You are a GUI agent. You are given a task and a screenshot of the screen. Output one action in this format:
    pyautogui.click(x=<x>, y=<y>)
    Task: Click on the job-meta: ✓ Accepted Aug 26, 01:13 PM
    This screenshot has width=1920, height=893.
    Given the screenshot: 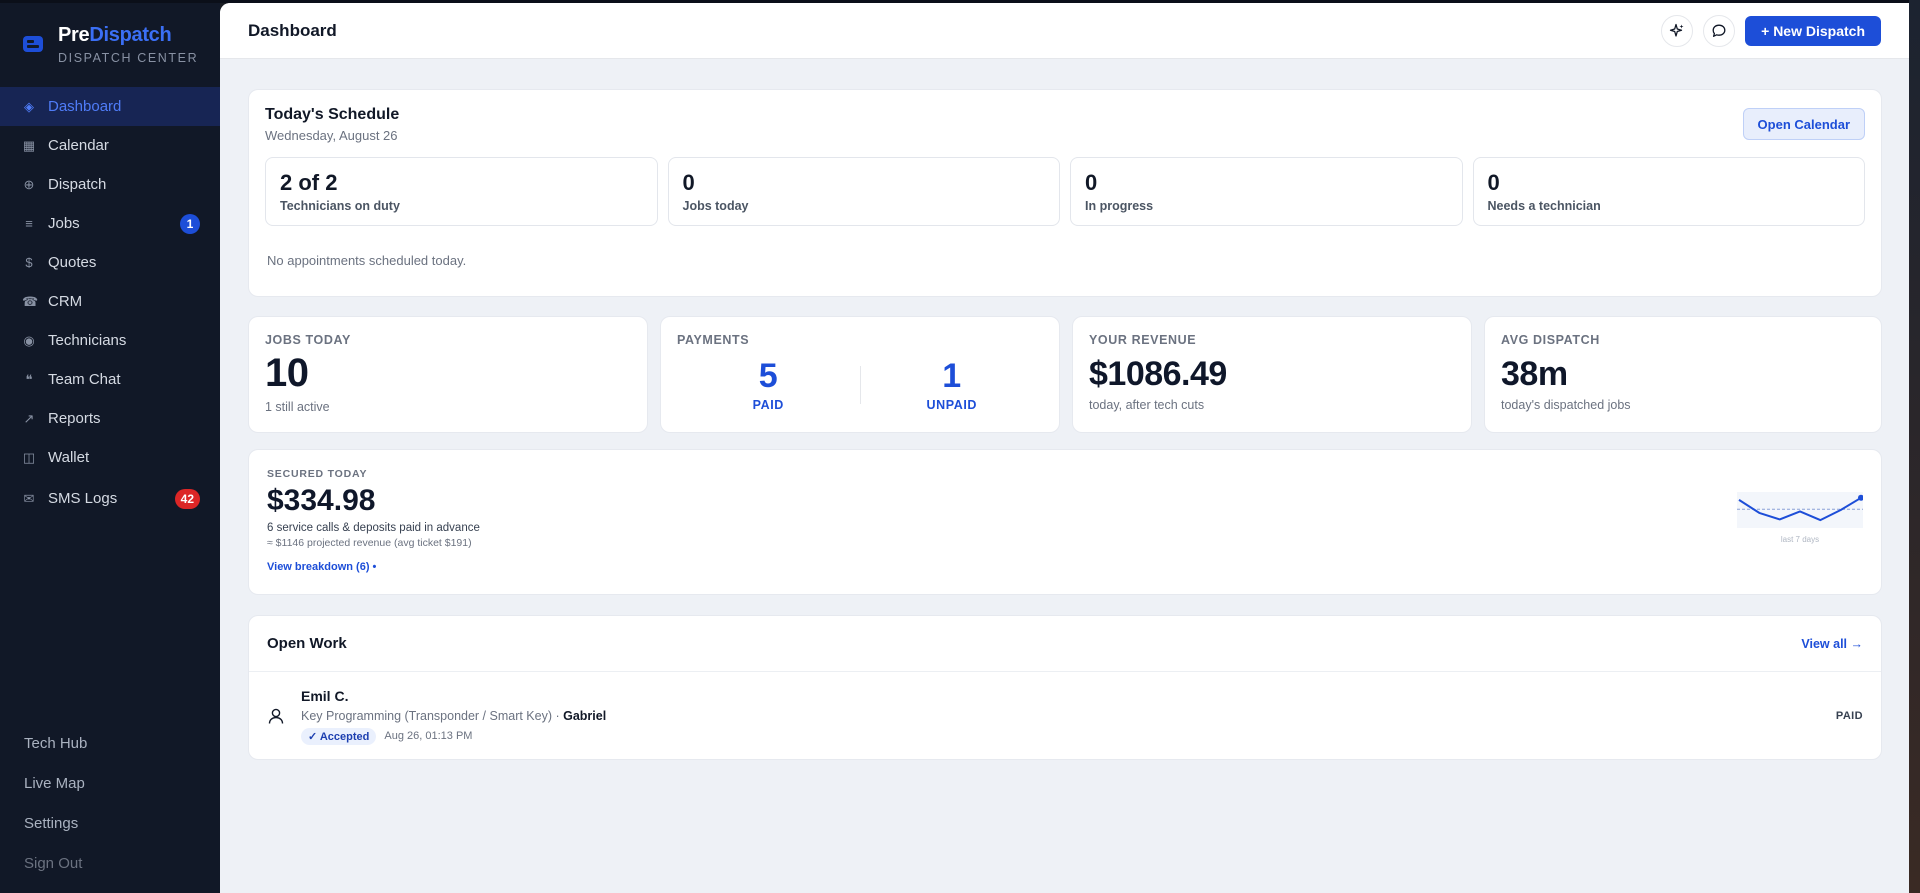 What is the action you would take?
    pyautogui.click(x=453, y=736)
    